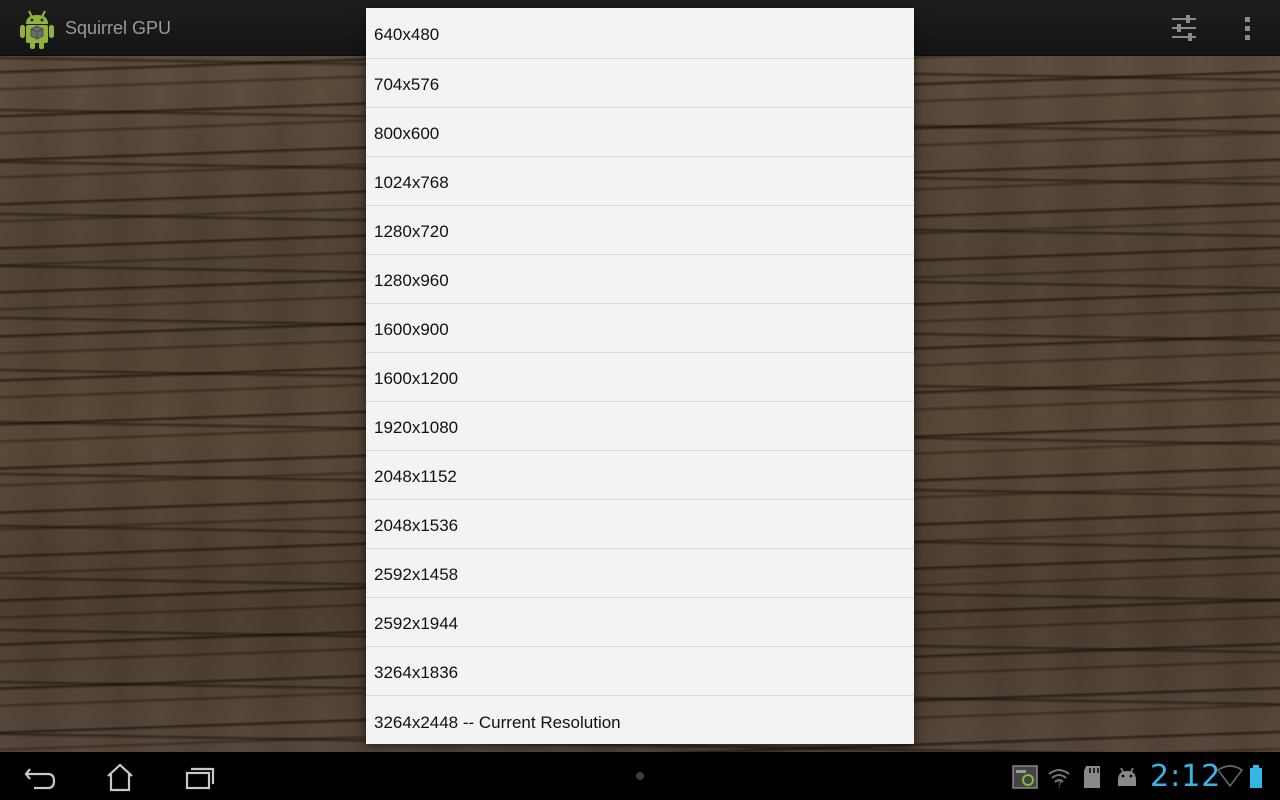 The image size is (1280, 800). Describe the element at coordinates (640, 279) in the screenshot. I see `resolution-option-1280x960: 1280x960` at that location.